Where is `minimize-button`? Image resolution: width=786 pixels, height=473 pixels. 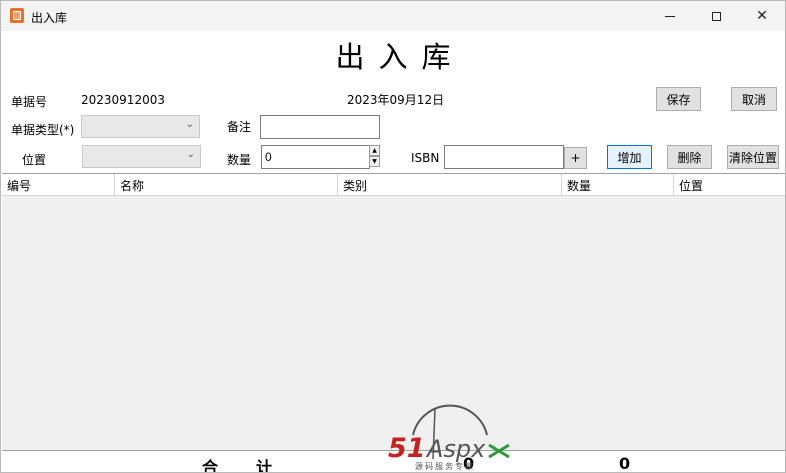
minimize-button is located at coordinates (670, 16).